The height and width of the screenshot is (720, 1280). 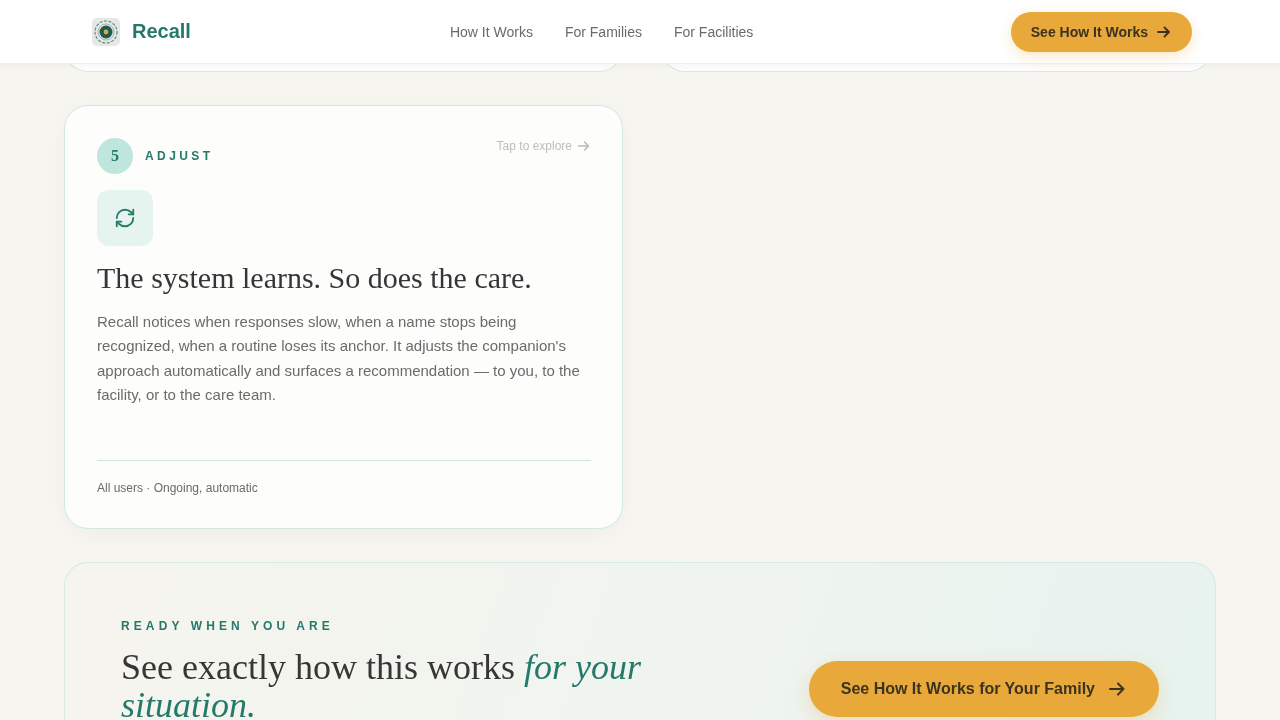 I want to click on arrow-right-icon, so click(x=584, y=146).